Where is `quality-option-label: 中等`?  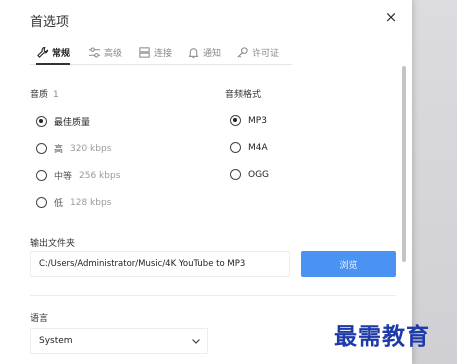
quality-option-label: 中等 is located at coordinates (63, 177).